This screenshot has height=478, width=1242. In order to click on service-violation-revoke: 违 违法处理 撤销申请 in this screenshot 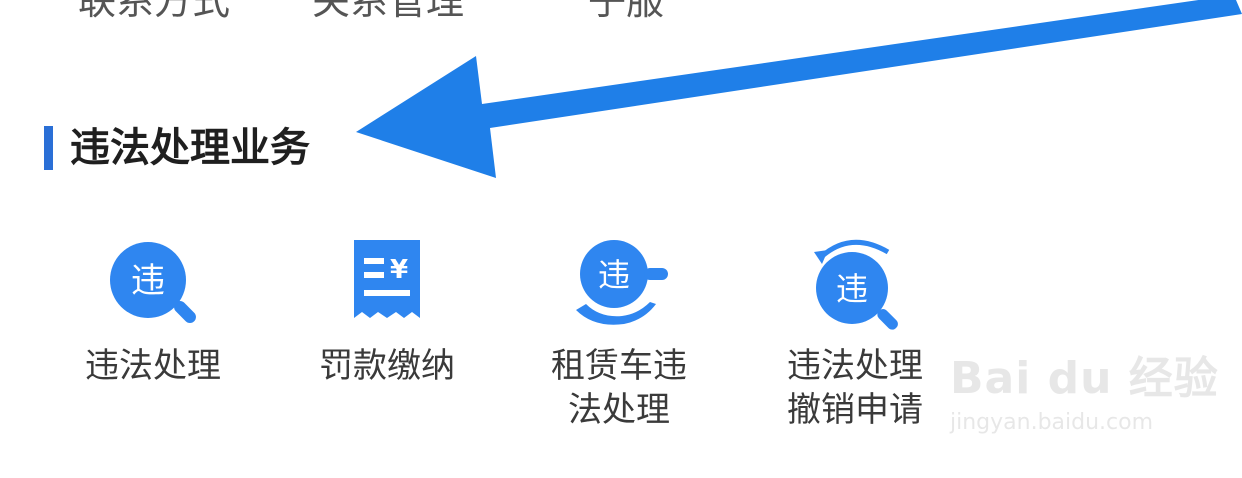, I will do `click(855, 332)`.